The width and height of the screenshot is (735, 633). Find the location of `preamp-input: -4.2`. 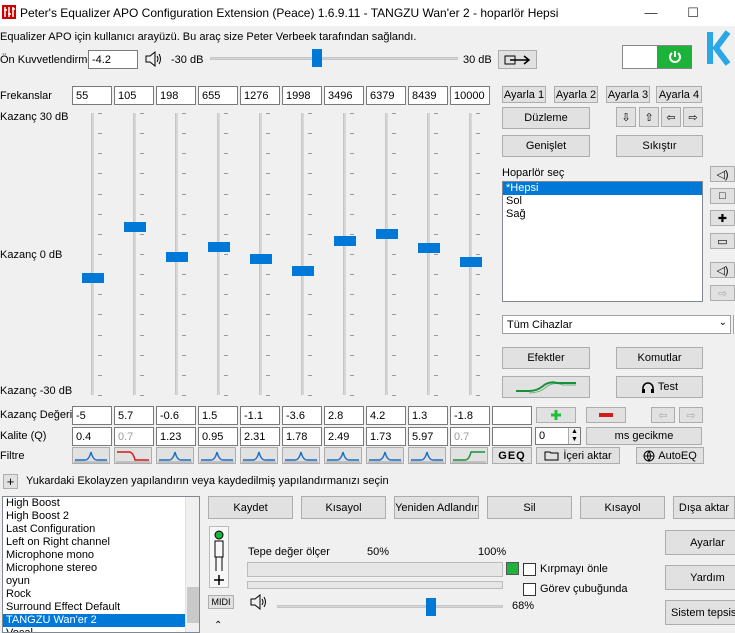

preamp-input: -4.2 is located at coordinates (113, 59).